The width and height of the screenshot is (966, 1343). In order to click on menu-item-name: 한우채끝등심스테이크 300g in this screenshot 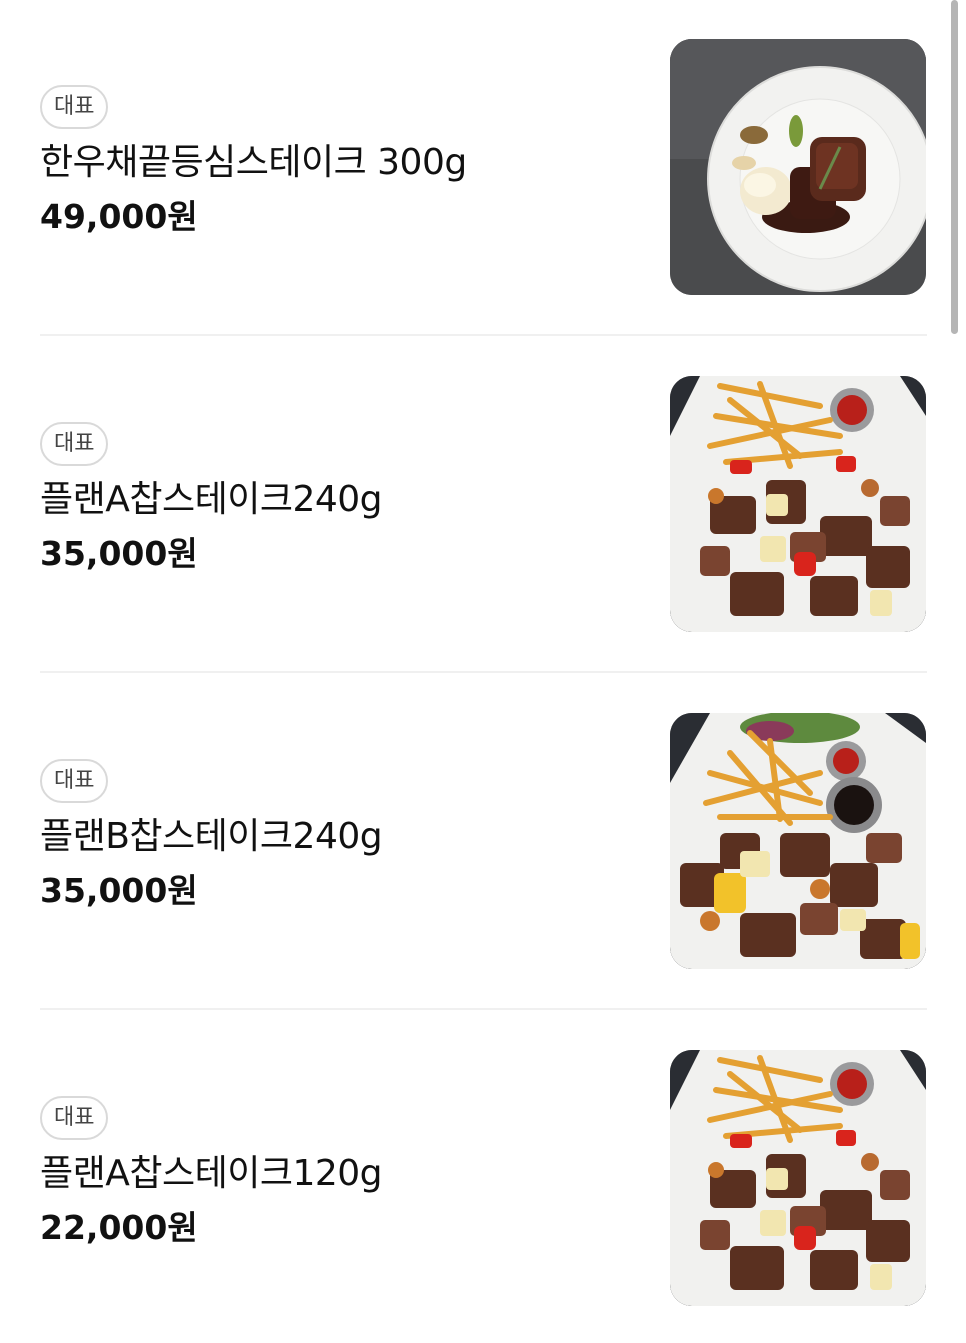, I will do `click(253, 162)`.